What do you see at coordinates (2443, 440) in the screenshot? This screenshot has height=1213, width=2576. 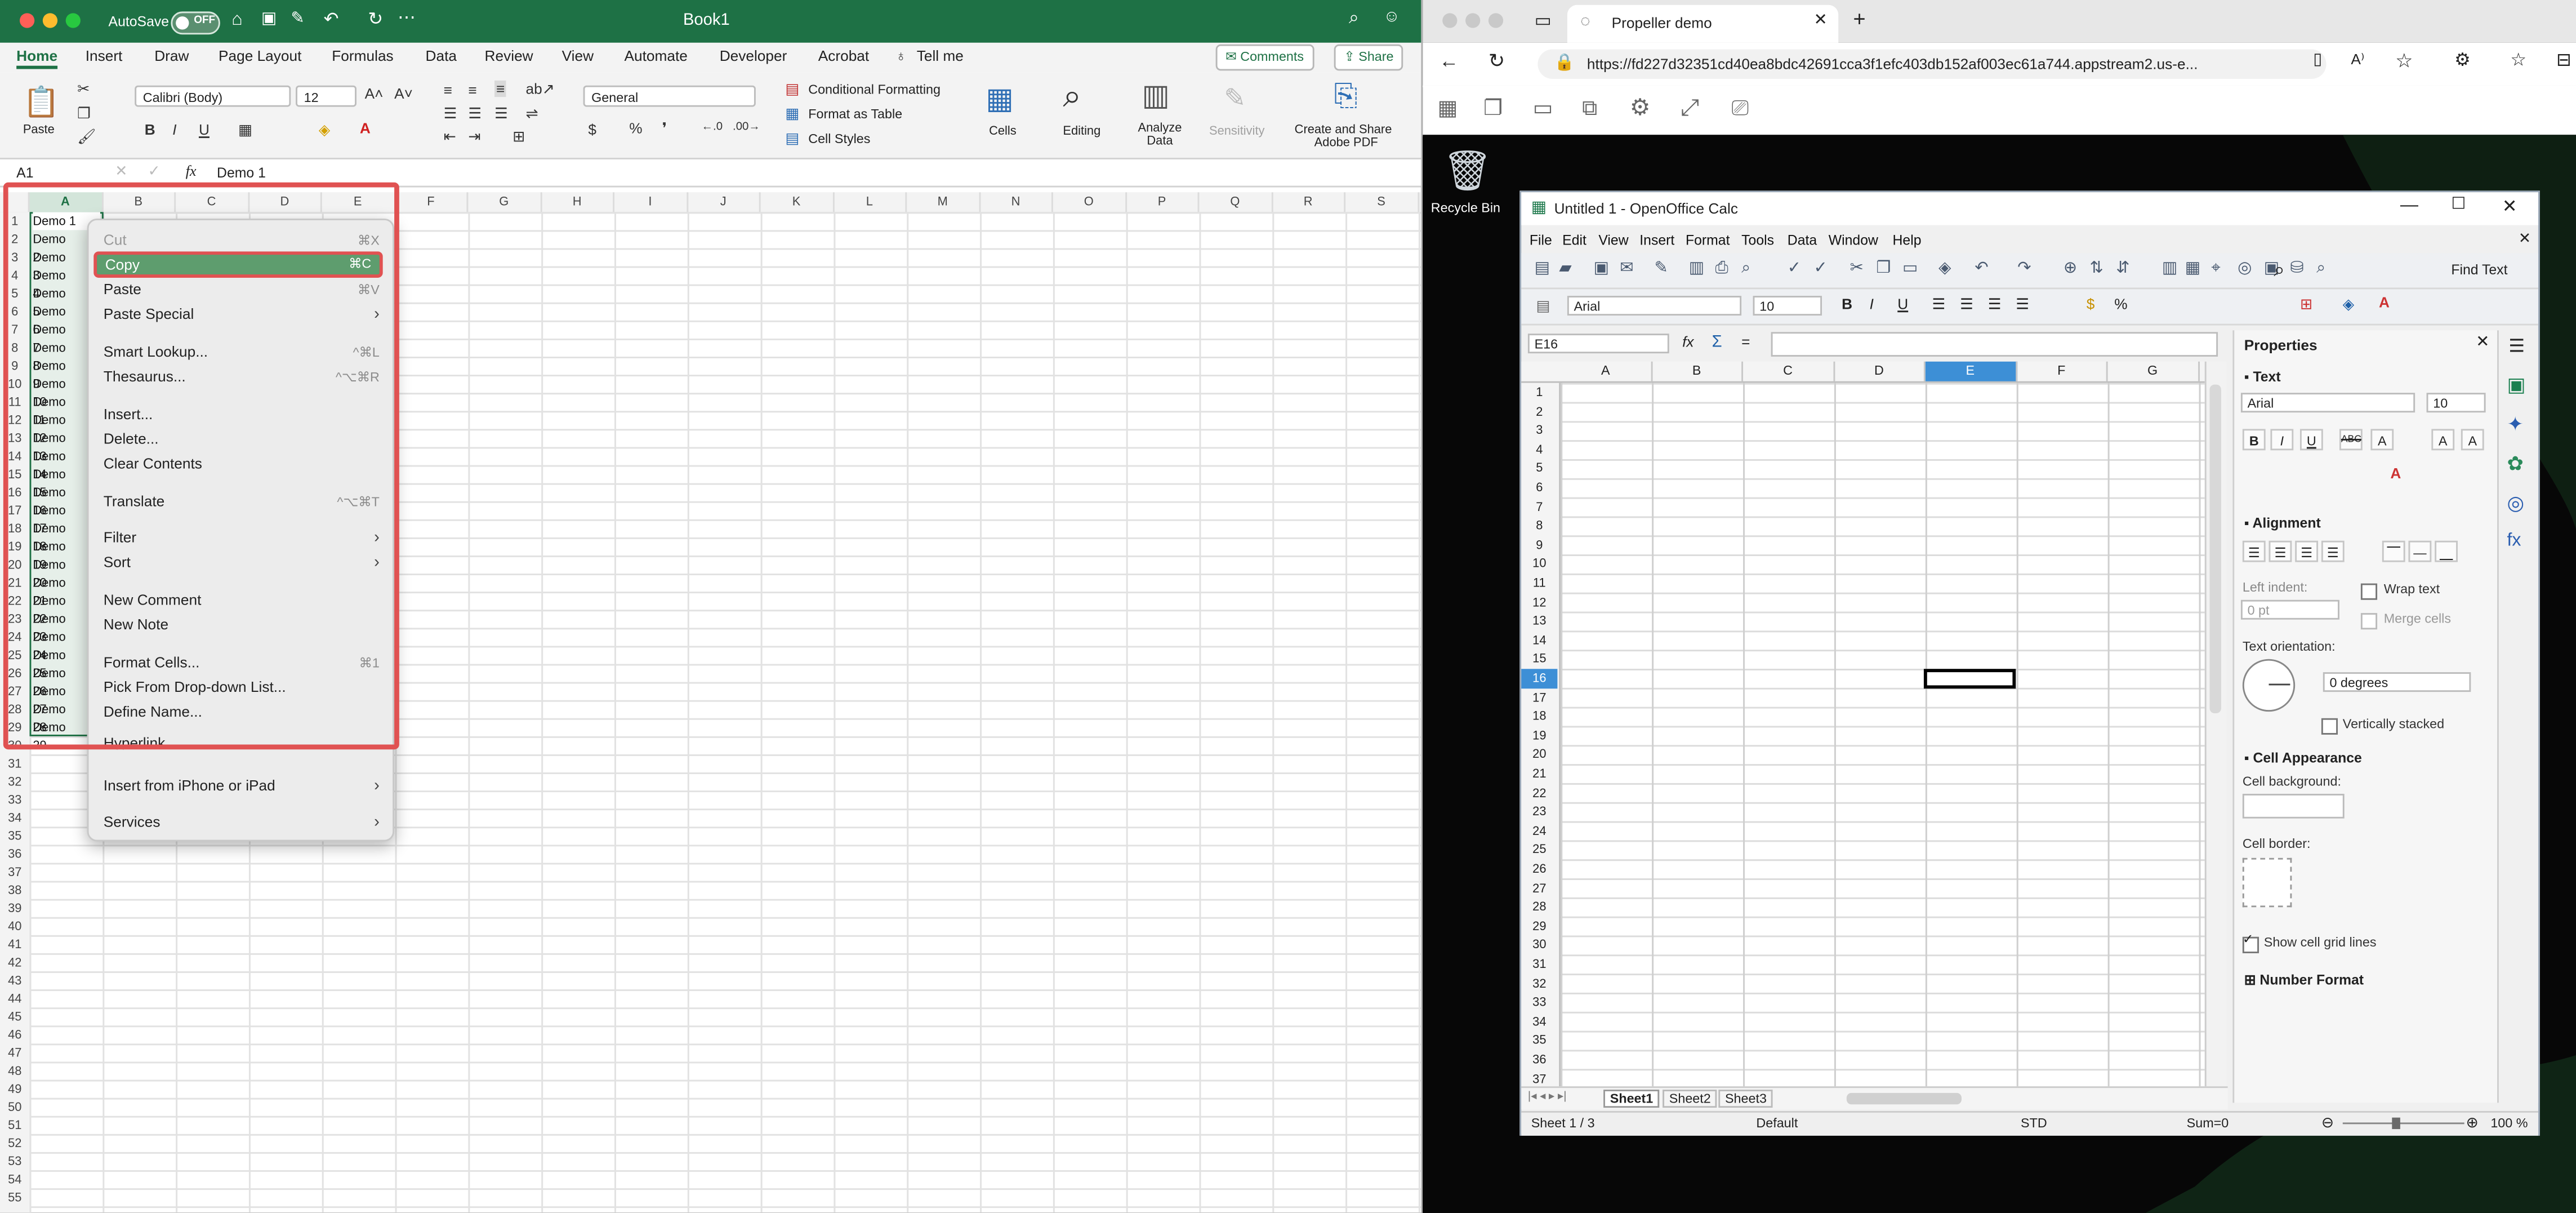 I see `props-grow-font-icon: A` at bounding box center [2443, 440].